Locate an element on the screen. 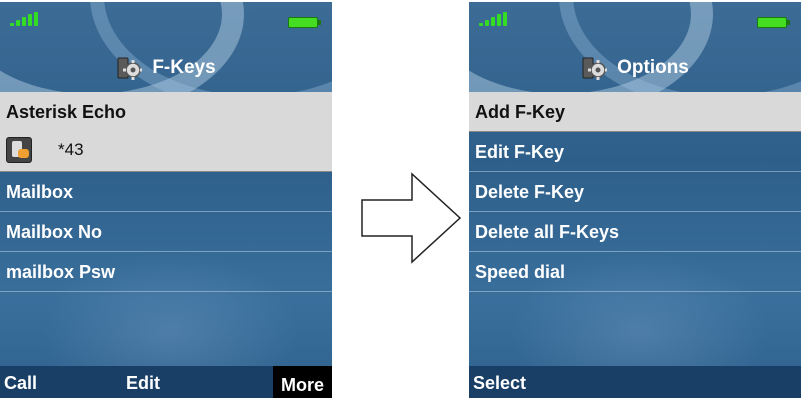 The width and height of the screenshot is (801, 398). list-item-speed-dial: Speed dial is located at coordinates (635, 272).